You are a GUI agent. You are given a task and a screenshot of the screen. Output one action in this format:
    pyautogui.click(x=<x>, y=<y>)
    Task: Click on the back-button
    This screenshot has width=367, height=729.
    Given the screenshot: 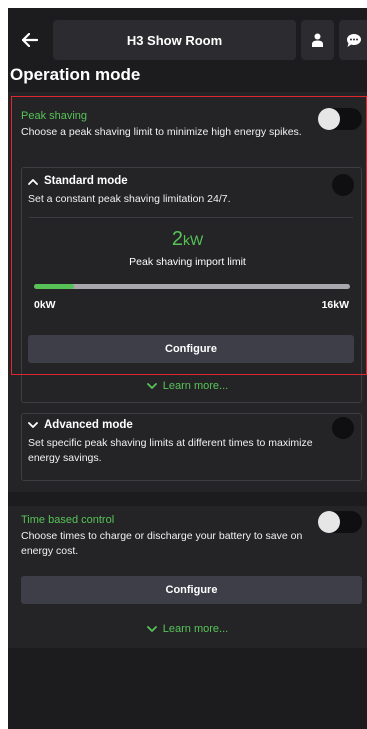 What is the action you would take?
    pyautogui.click(x=30, y=40)
    